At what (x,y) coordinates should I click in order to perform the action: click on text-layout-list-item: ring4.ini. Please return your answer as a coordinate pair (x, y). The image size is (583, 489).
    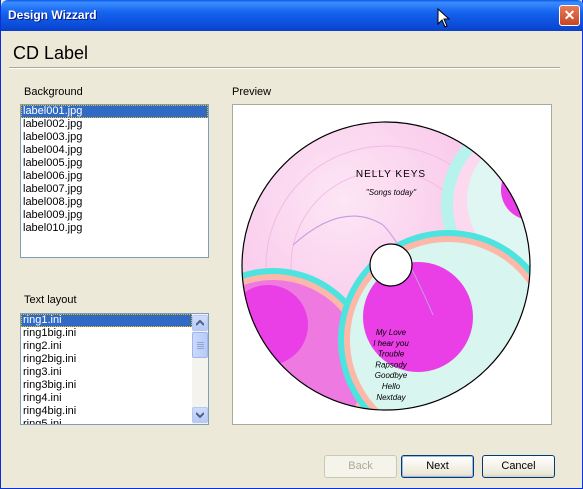
    Looking at the image, I should click on (106, 398).